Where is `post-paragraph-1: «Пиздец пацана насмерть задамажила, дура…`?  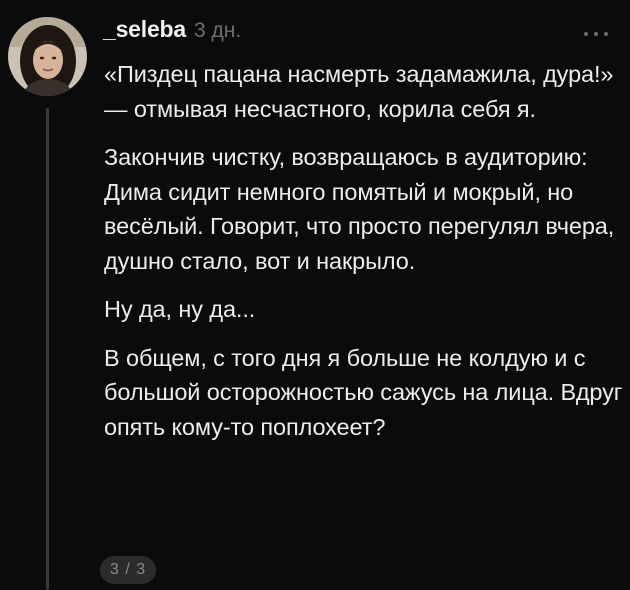 post-paragraph-1: «Пиздец пацана насмерть задамажила, дура… is located at coordinates (359, 91).